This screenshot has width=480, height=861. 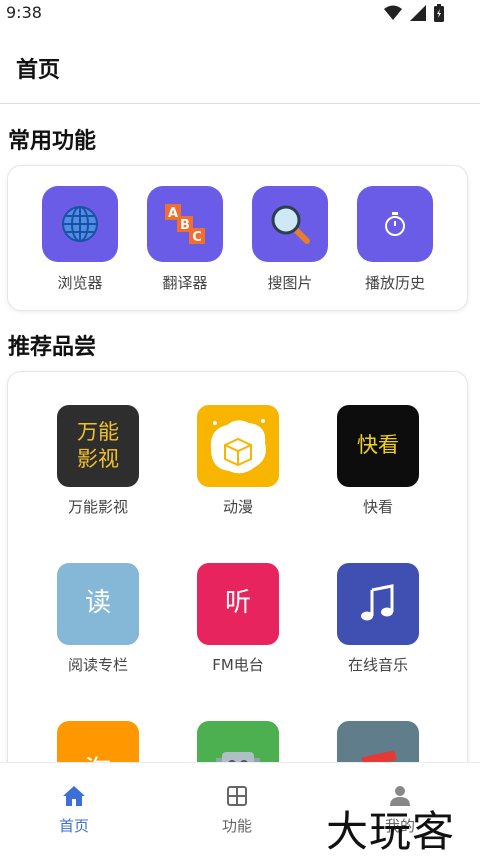 I want to click on fm-tile: 听, so click(x=238, y=604).